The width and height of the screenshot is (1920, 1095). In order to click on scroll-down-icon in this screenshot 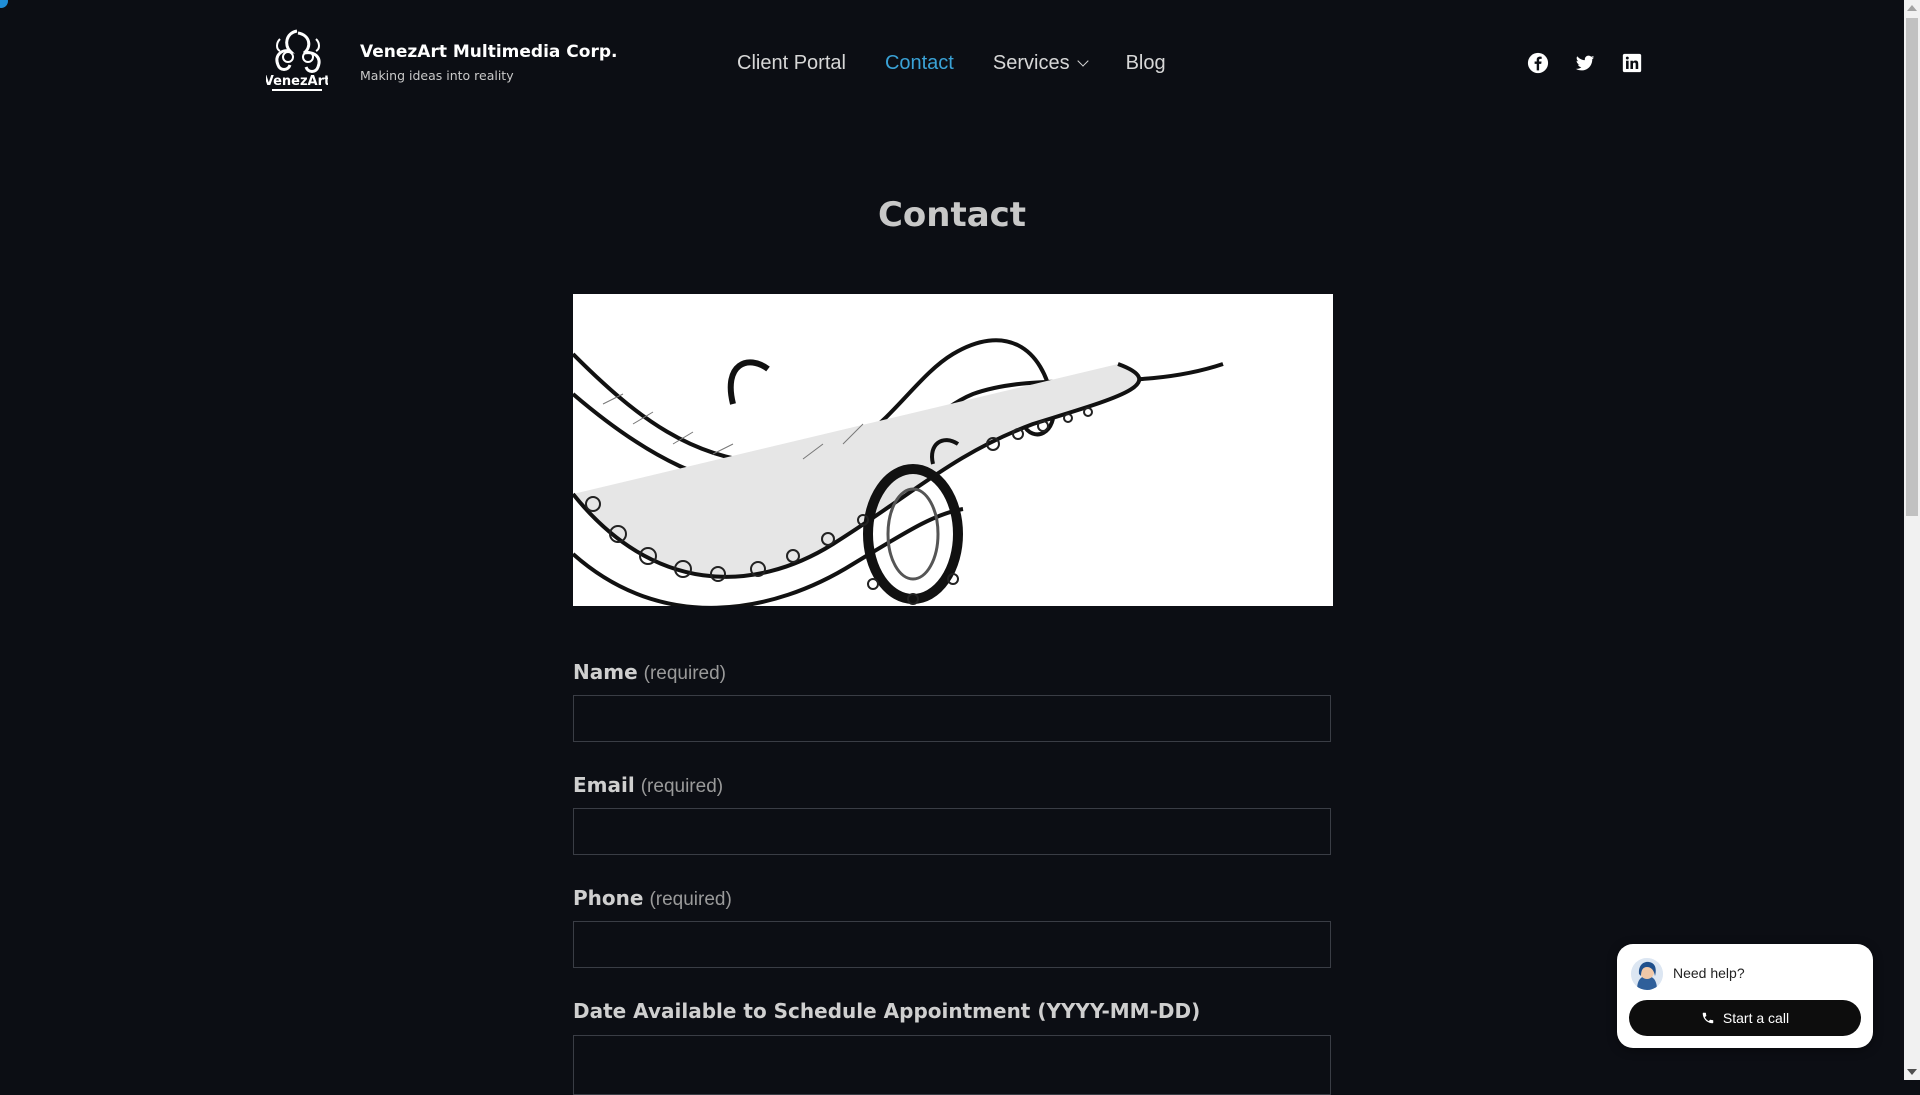, I will do `click(1912, 1072)`.